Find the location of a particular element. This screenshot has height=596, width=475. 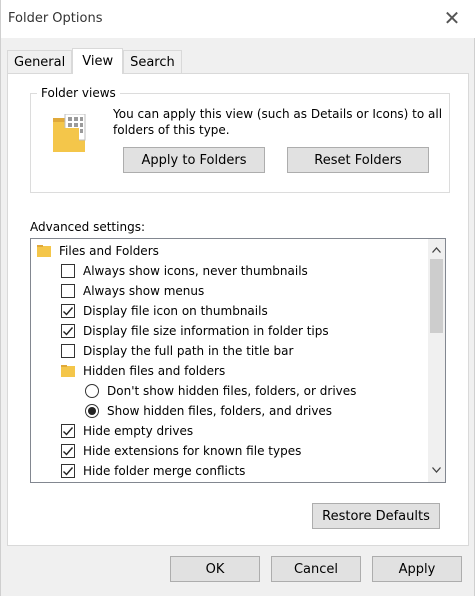

list-item-label: Hide empty drives is located at coordinates (138, 431).